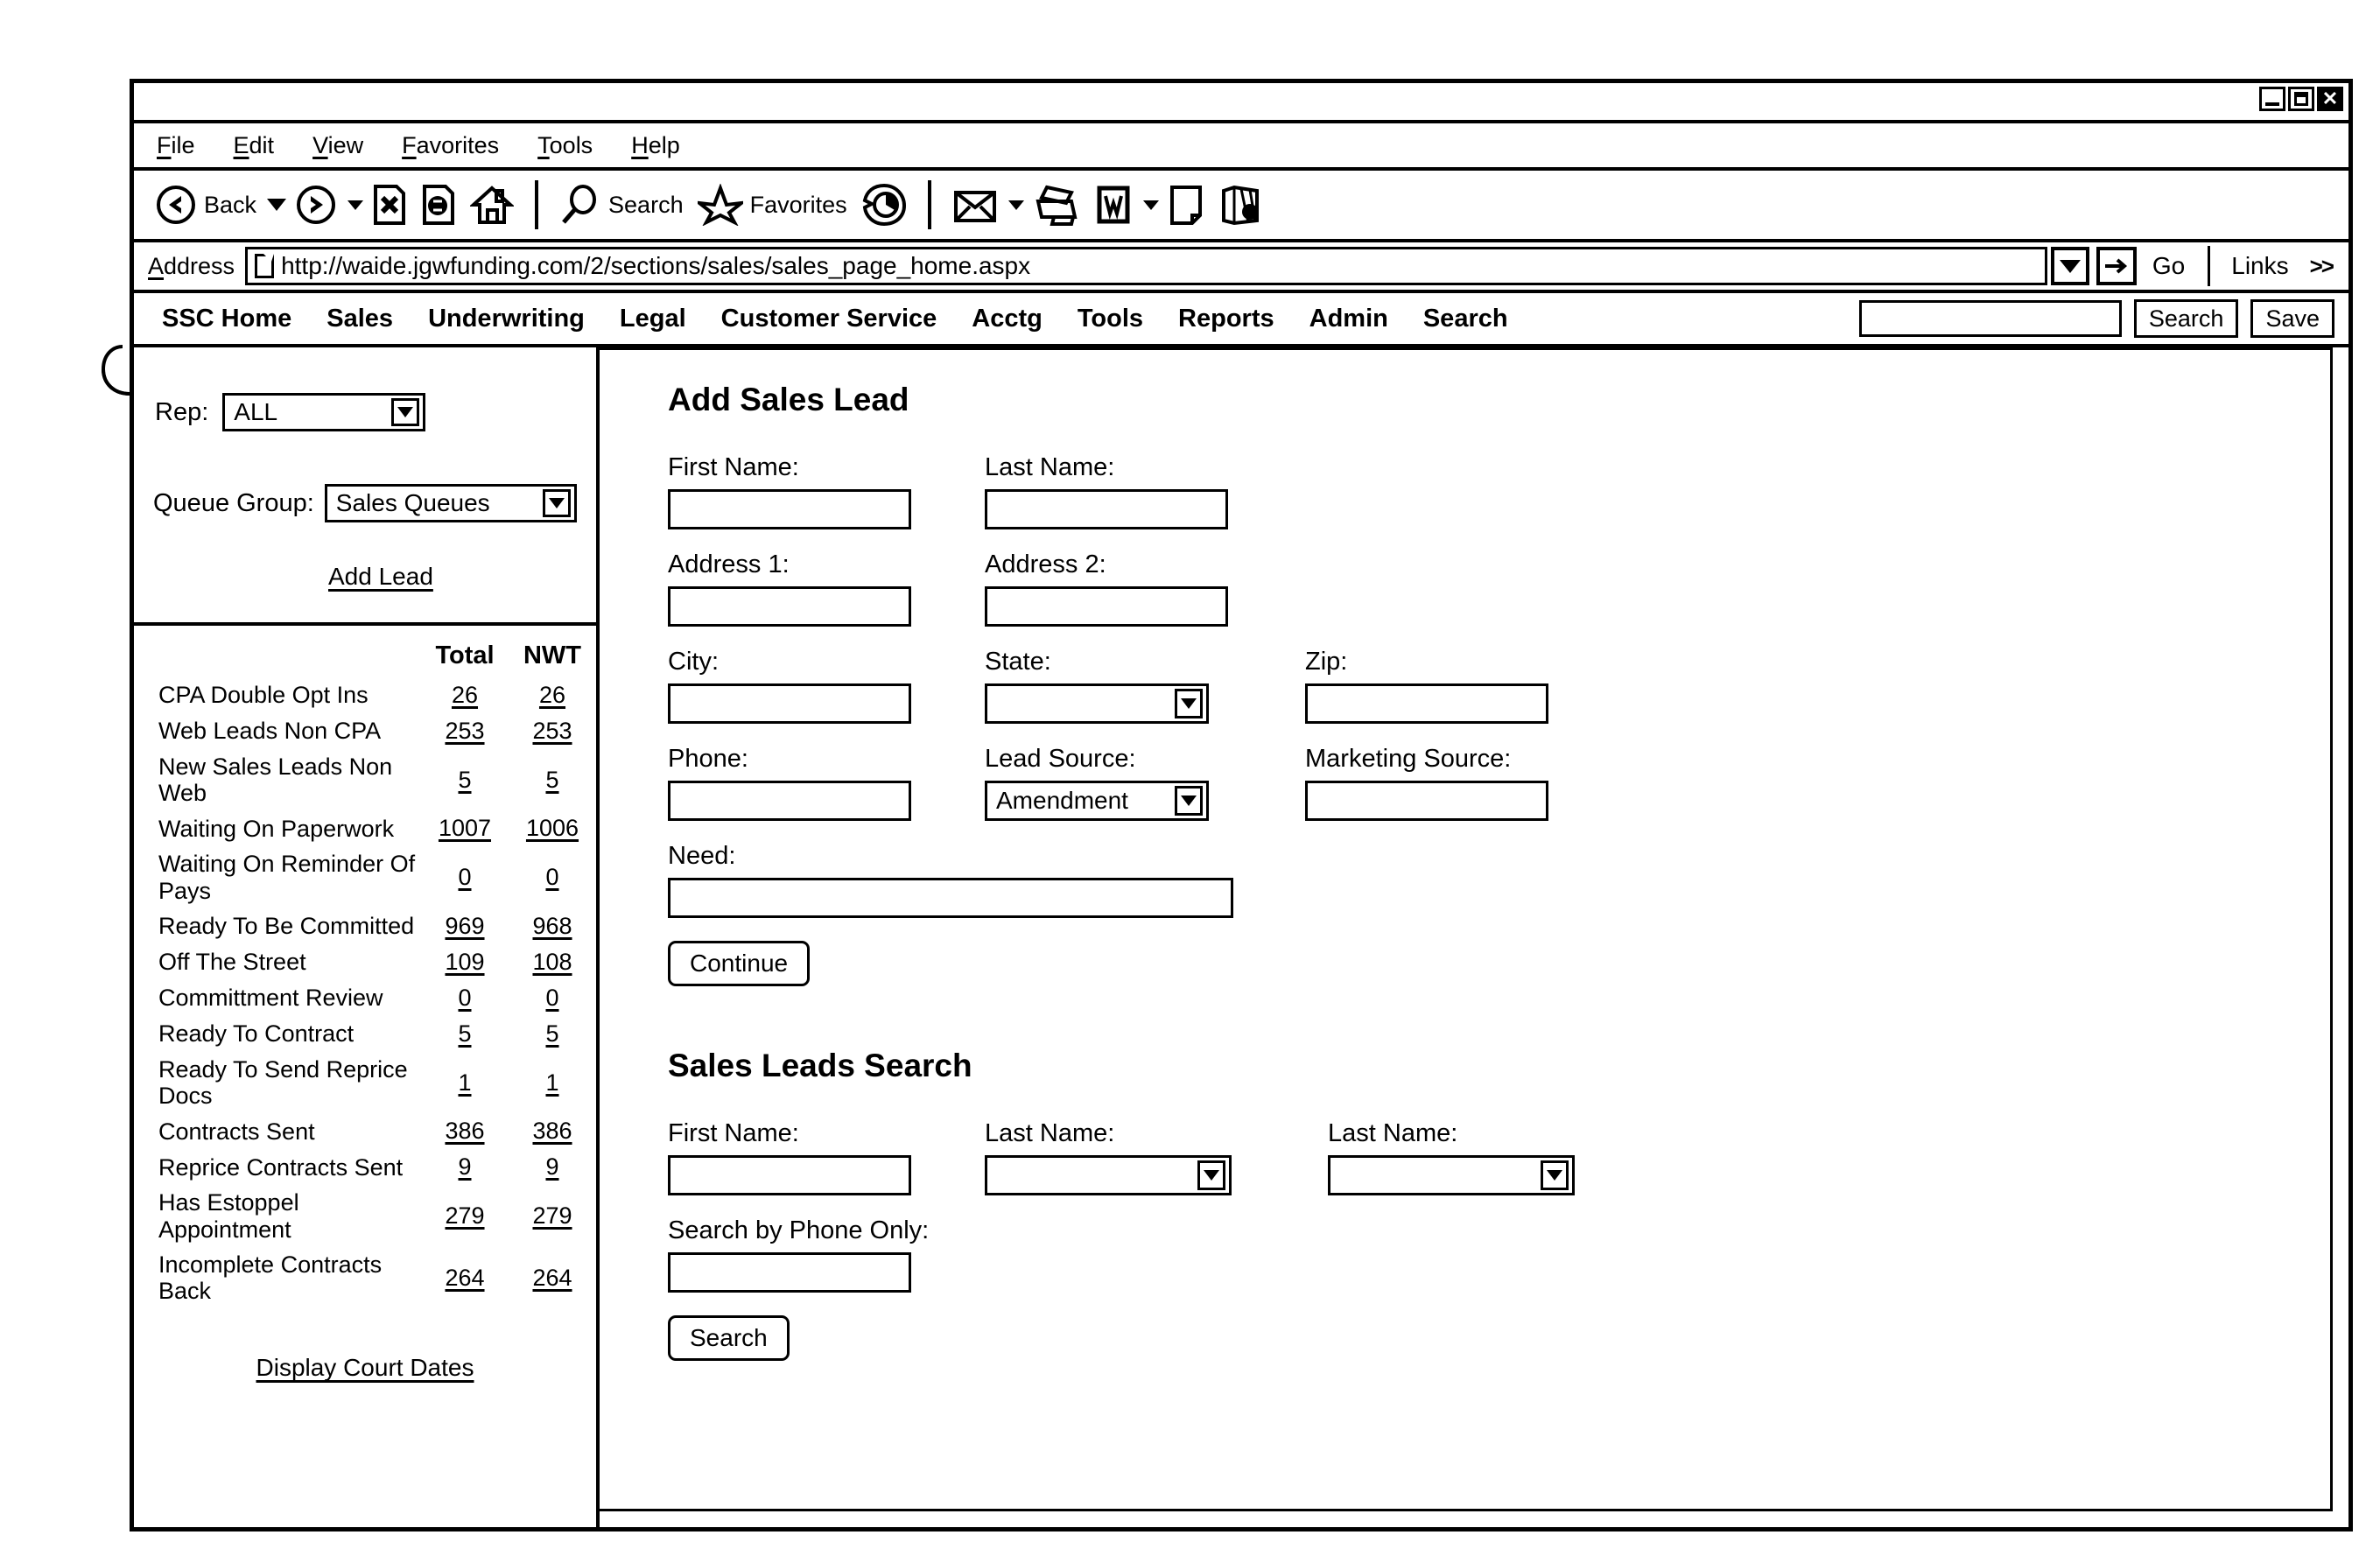 The height and width of the screenshot is (1549, 2380). Describe the element at coordinates (772, 205) in the screenshot. I see `favorites-button: Favorites` at that location.